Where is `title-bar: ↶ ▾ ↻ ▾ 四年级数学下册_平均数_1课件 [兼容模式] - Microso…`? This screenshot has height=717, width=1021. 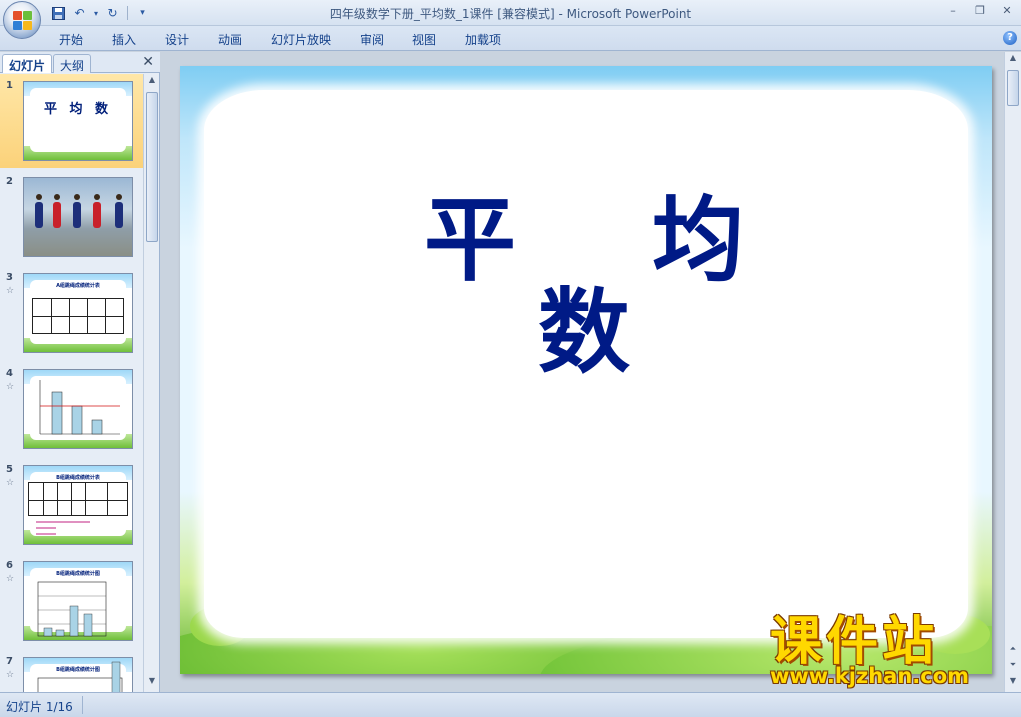 title-bar: ↶ ▾ ↻ ▾ 四年级数学下册_平均数_1课件 [兼容模式] - Microso… is located at coordinates (510, 19).